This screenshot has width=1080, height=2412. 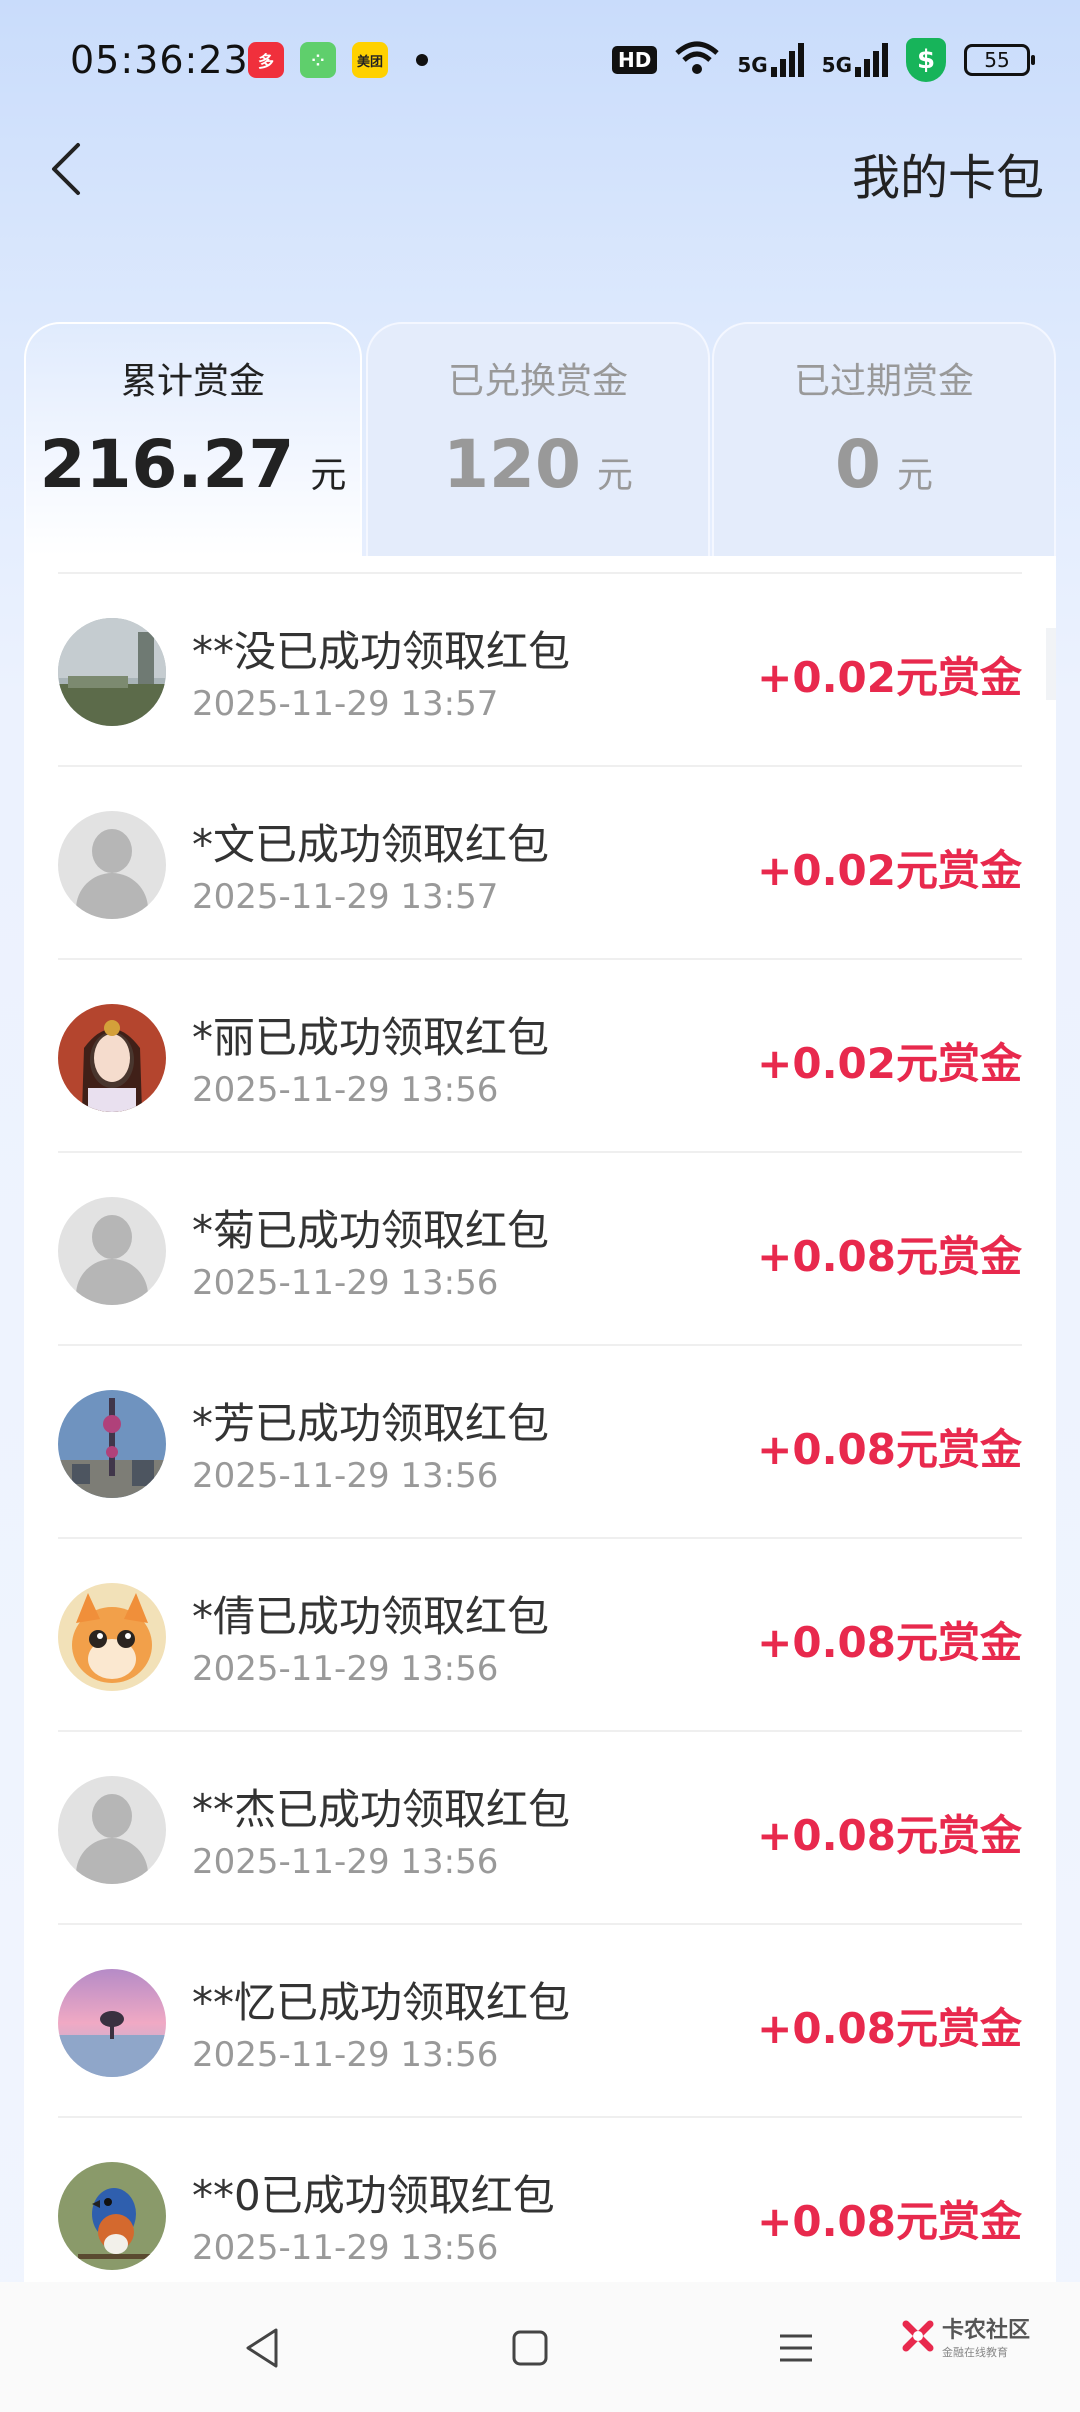 I want to click on back-button, so click(x=66, y=169).